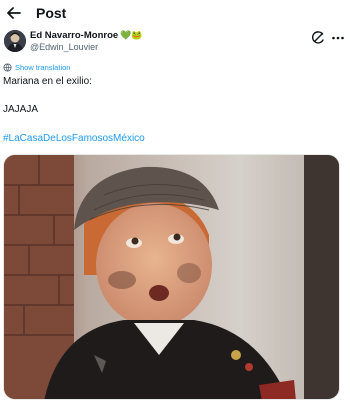  I want to click on back-button, so click(14, 13).